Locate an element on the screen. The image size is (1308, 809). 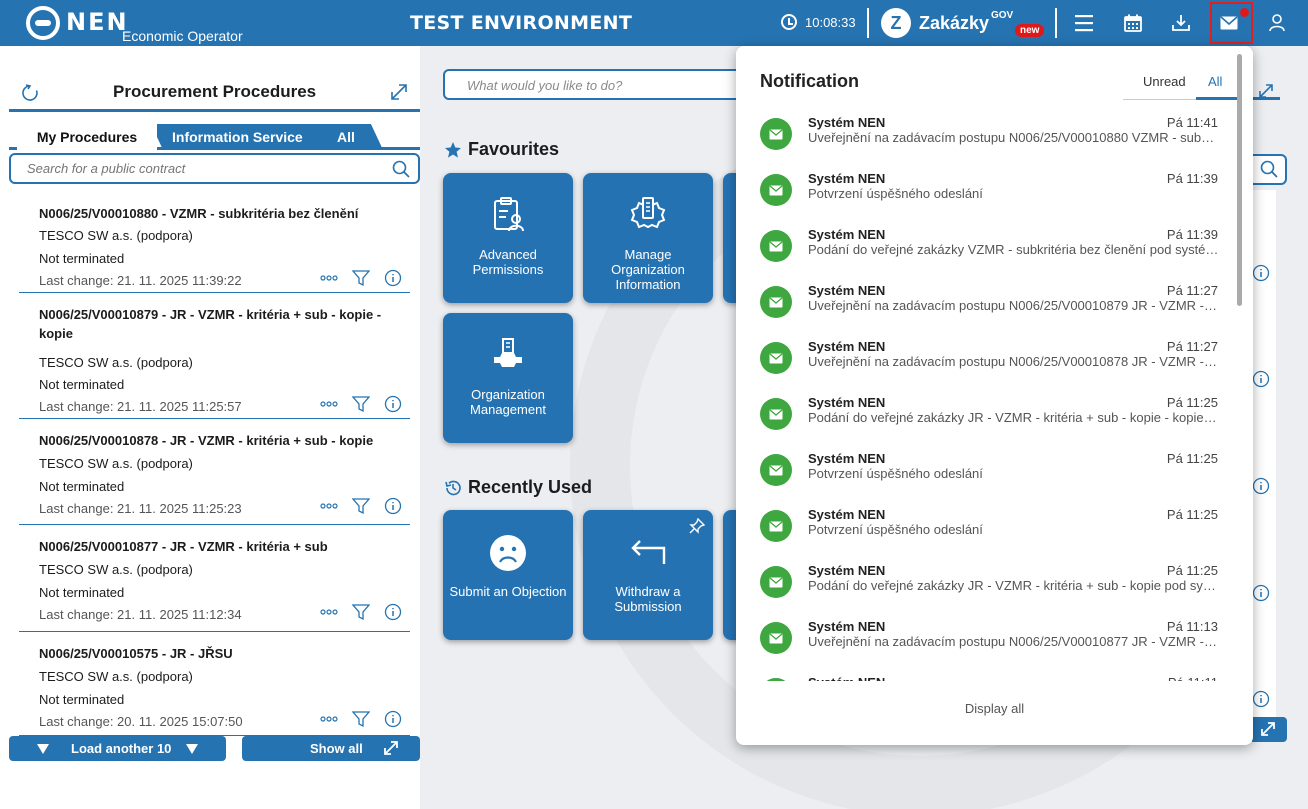
mail-button is located at coordinates (1229, 23).